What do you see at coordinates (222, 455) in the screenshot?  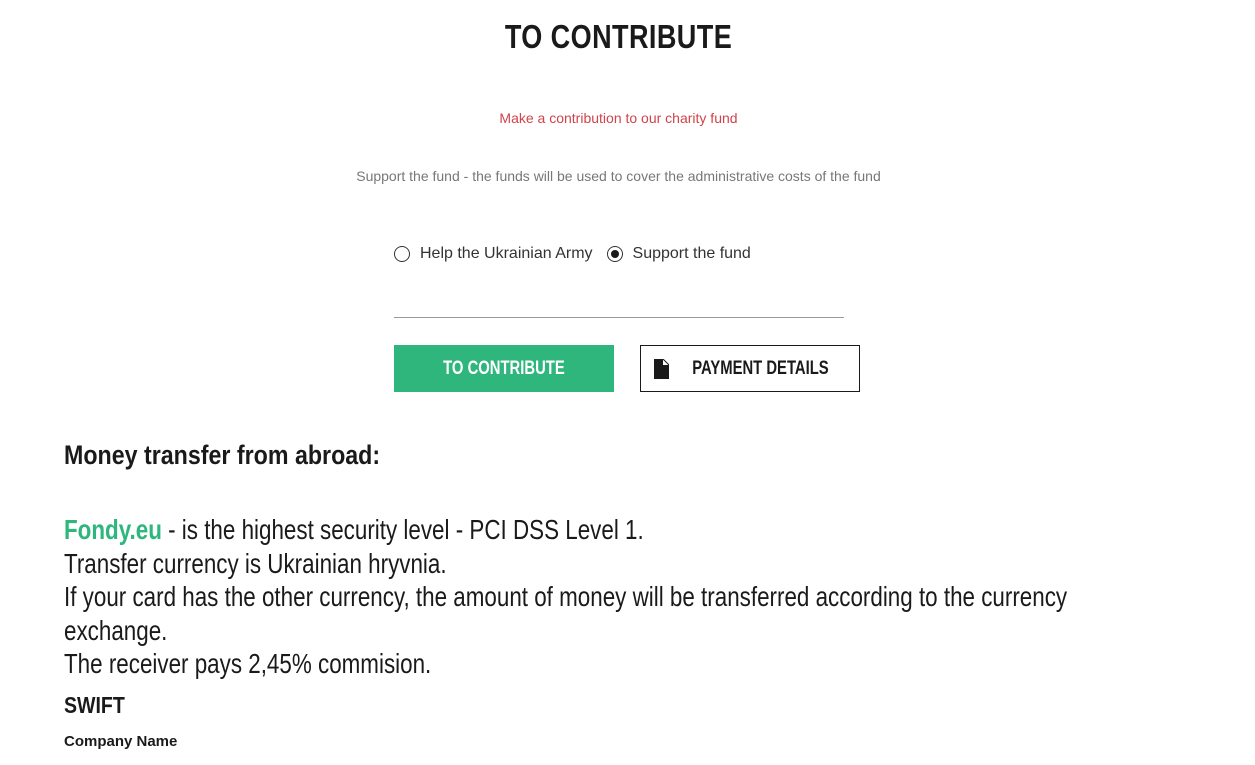 I see `transfer-heading: Money transfer from abroad:` at bounding box center [222, 455].